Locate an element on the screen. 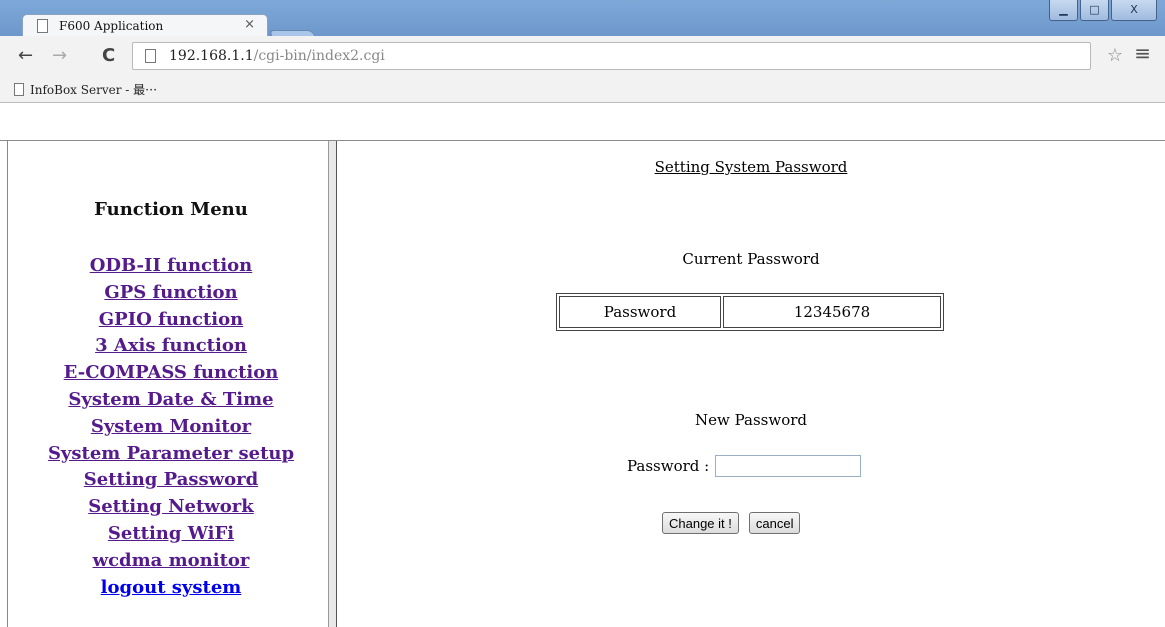 Image resolution: width=1165 pixels, height=627 pixels. new-password-input is located at coordinates (788, 466).